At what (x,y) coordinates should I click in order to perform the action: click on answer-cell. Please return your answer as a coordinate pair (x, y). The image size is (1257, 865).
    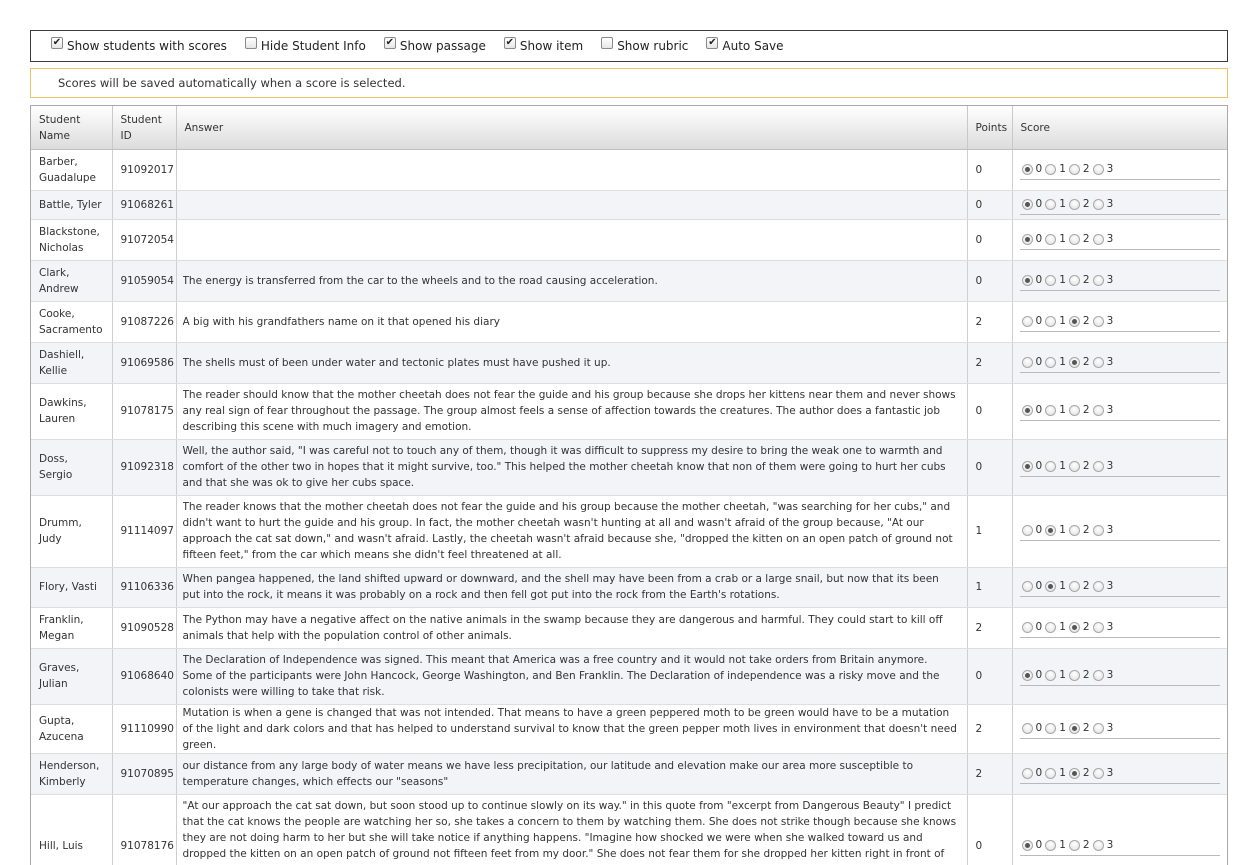
    Looking at the image, I should click on (572, 240).